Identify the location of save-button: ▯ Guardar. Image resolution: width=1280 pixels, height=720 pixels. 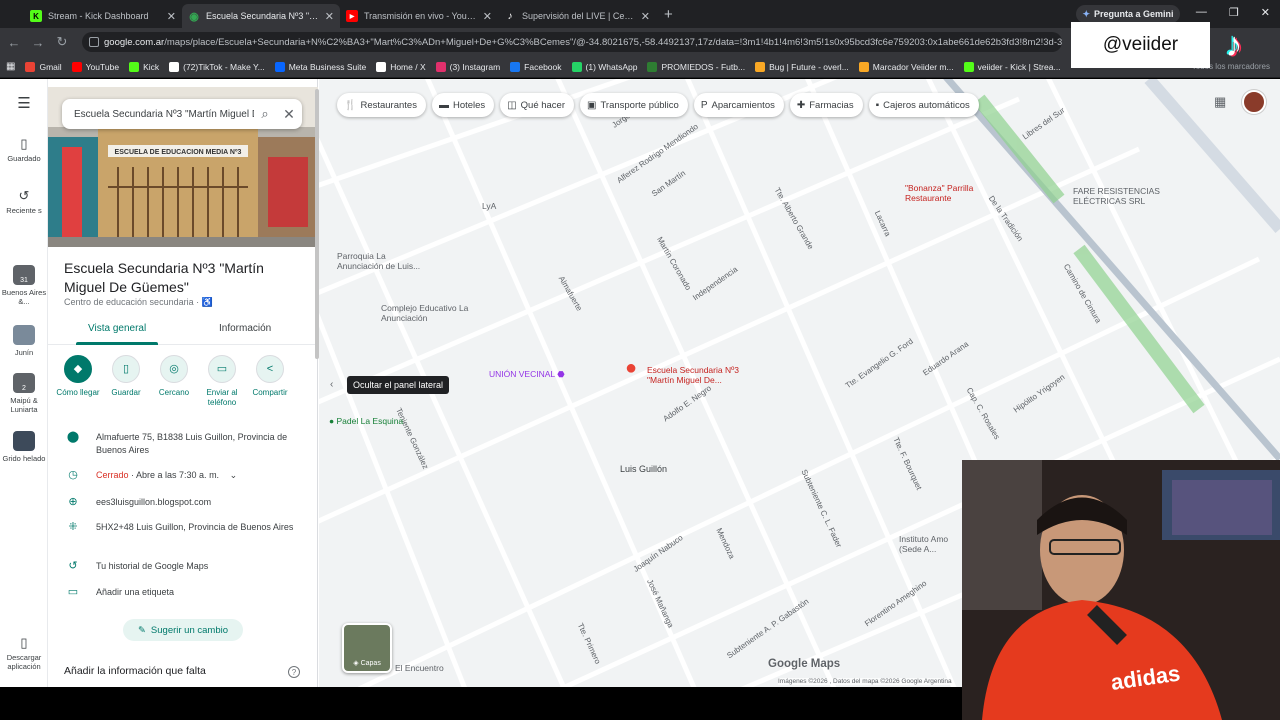
(126, 381).